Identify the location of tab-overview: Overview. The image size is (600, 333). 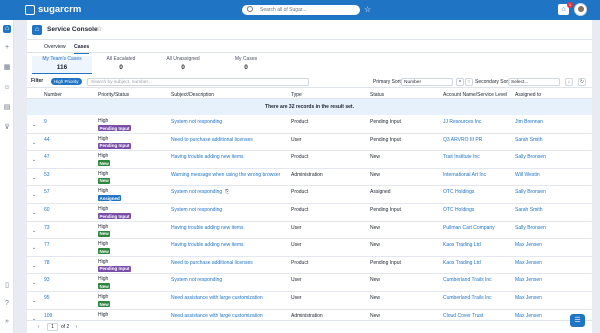
(55, 47).